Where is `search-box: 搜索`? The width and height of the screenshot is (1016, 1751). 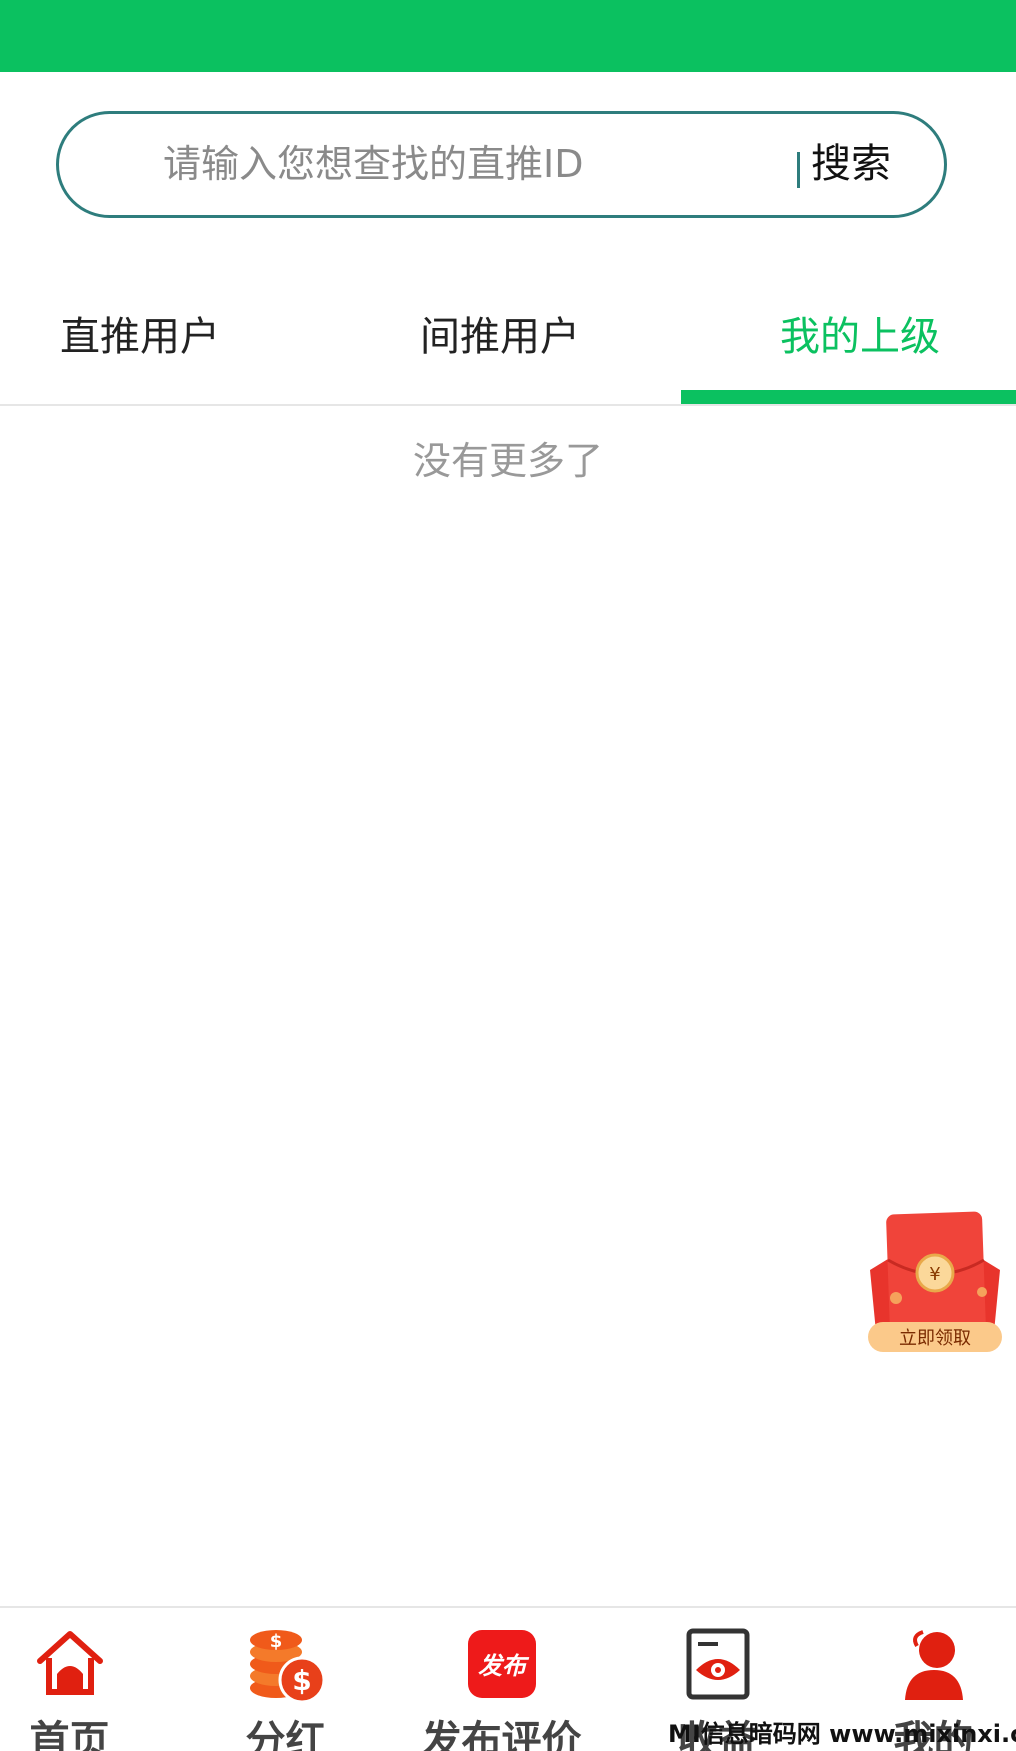 search-box: 搜索 is located at coordinates (501, 164).